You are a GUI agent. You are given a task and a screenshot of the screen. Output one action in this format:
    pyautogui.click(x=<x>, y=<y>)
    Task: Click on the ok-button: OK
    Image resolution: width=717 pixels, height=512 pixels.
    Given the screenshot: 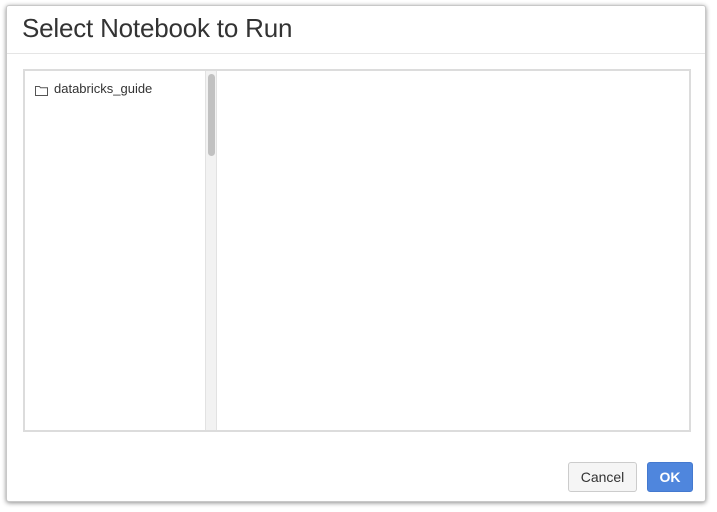 What is the action you would take?
    pyautogui.click(x=670, y=477)
    